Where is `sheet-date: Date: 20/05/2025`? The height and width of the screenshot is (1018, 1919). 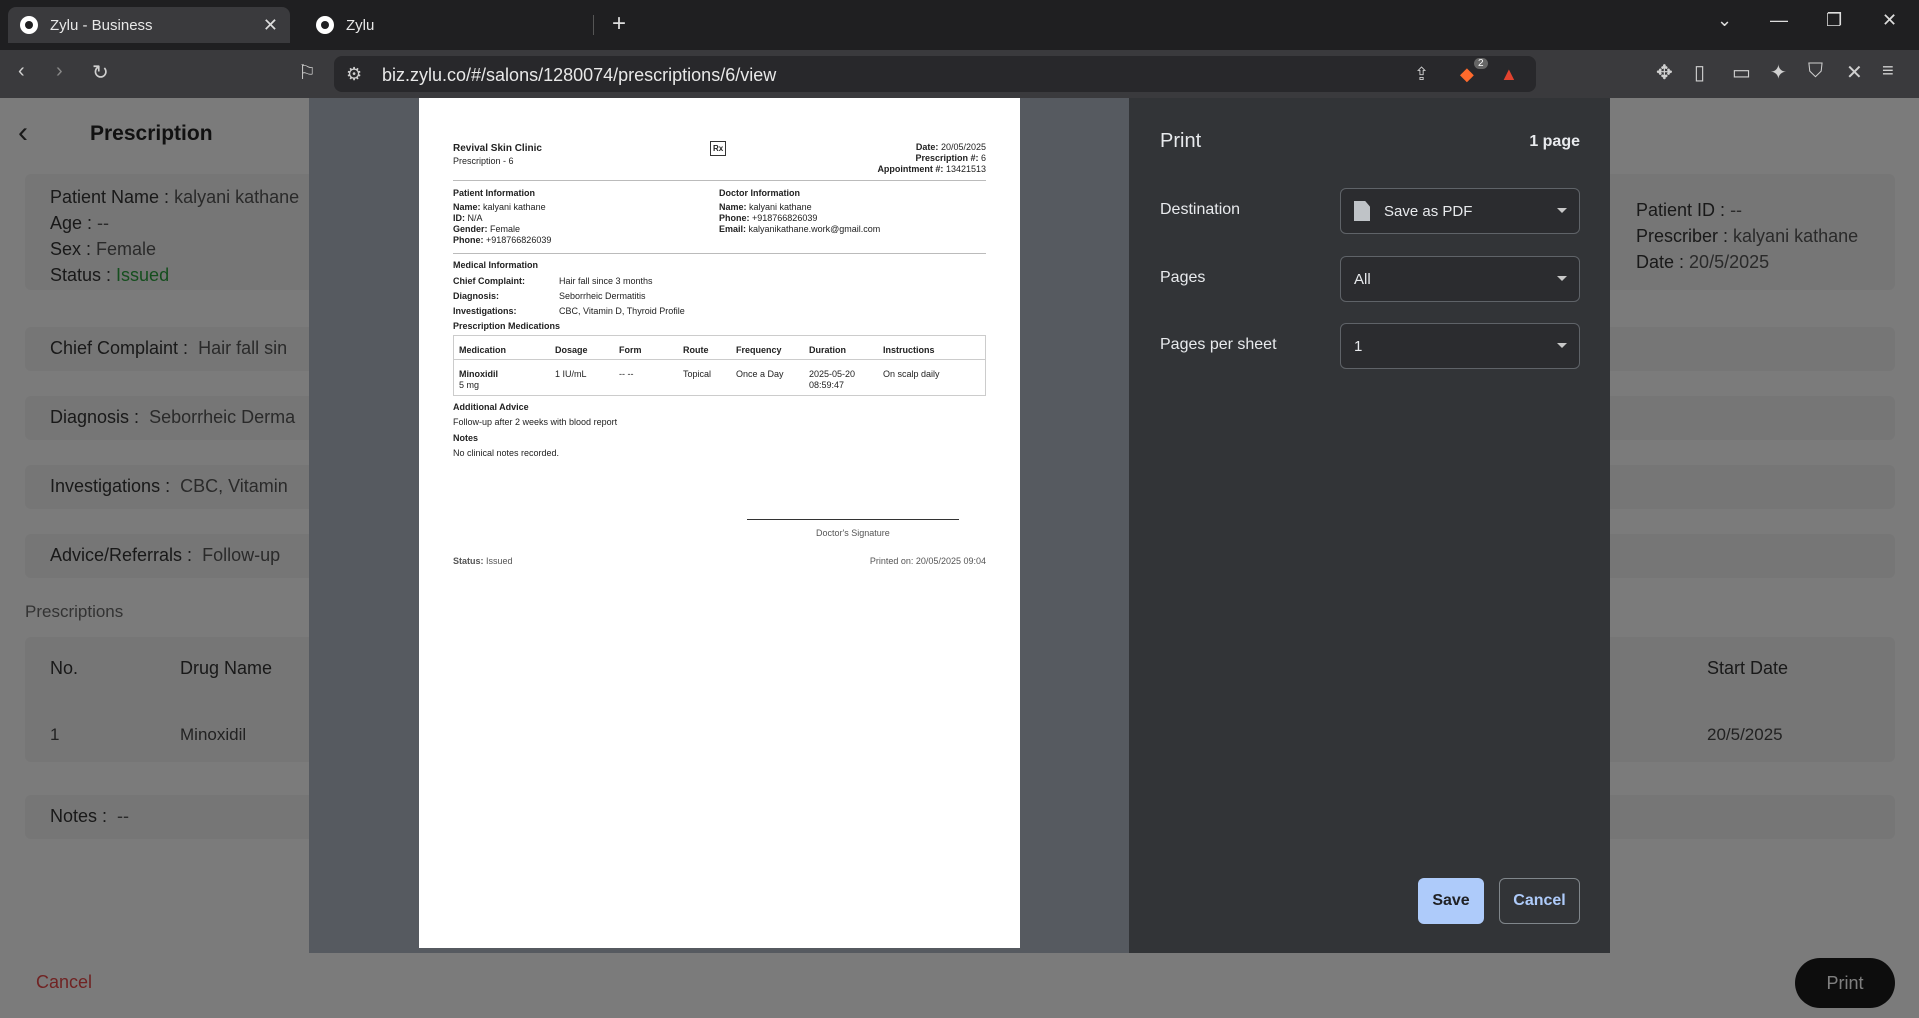 sheet-date: Date: 20/05/2025 is located at coordinates (951, 147).